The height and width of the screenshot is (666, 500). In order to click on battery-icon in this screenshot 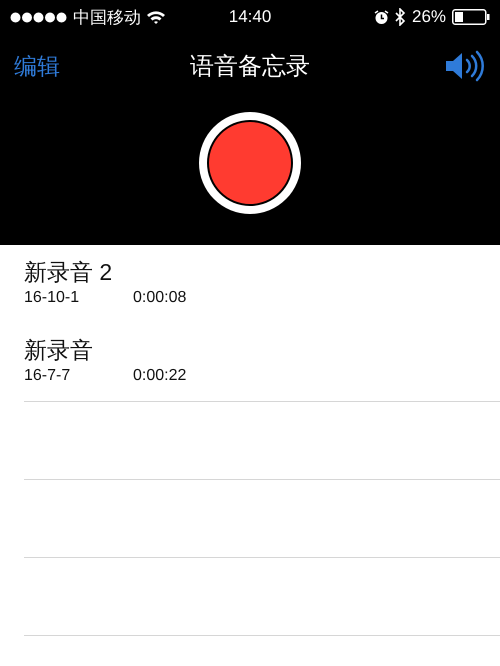, I will do `click(471, 17)`.